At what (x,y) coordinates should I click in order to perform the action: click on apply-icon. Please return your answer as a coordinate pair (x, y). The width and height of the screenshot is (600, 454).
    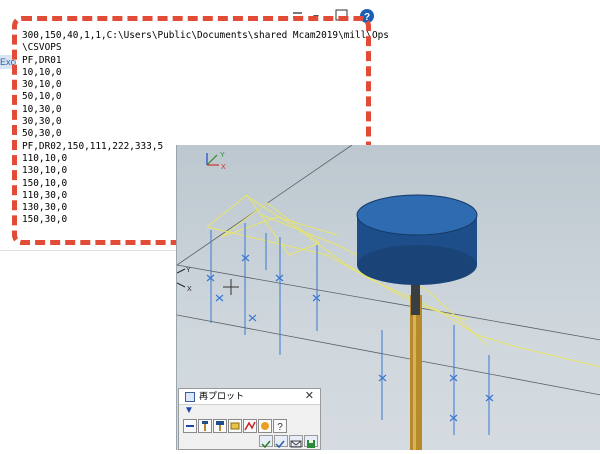
    Looking at the image, I should click on (281, 442).